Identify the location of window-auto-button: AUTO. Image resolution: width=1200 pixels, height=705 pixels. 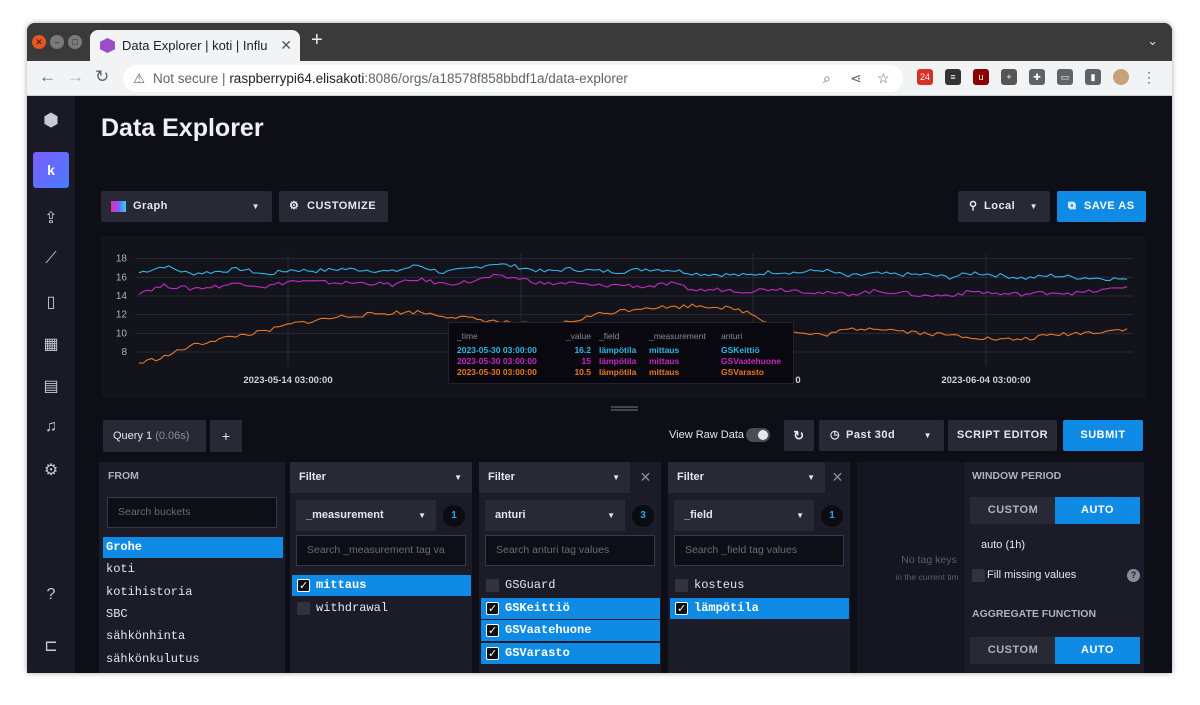
(1097, 510).